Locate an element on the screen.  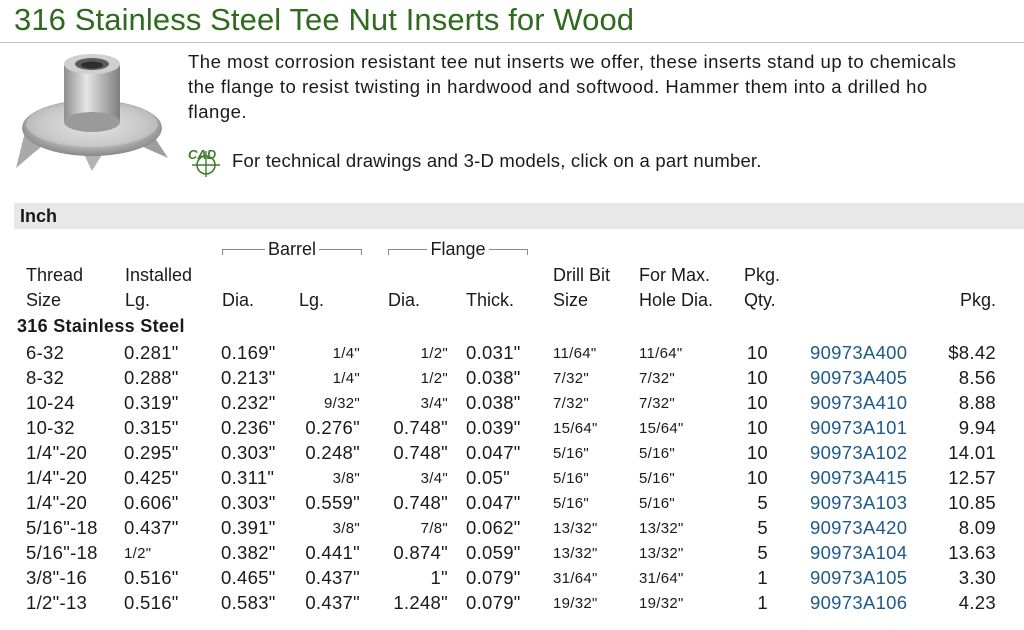
cell-drill-bit-size: 7/32" is located at coordinates (571, 378).